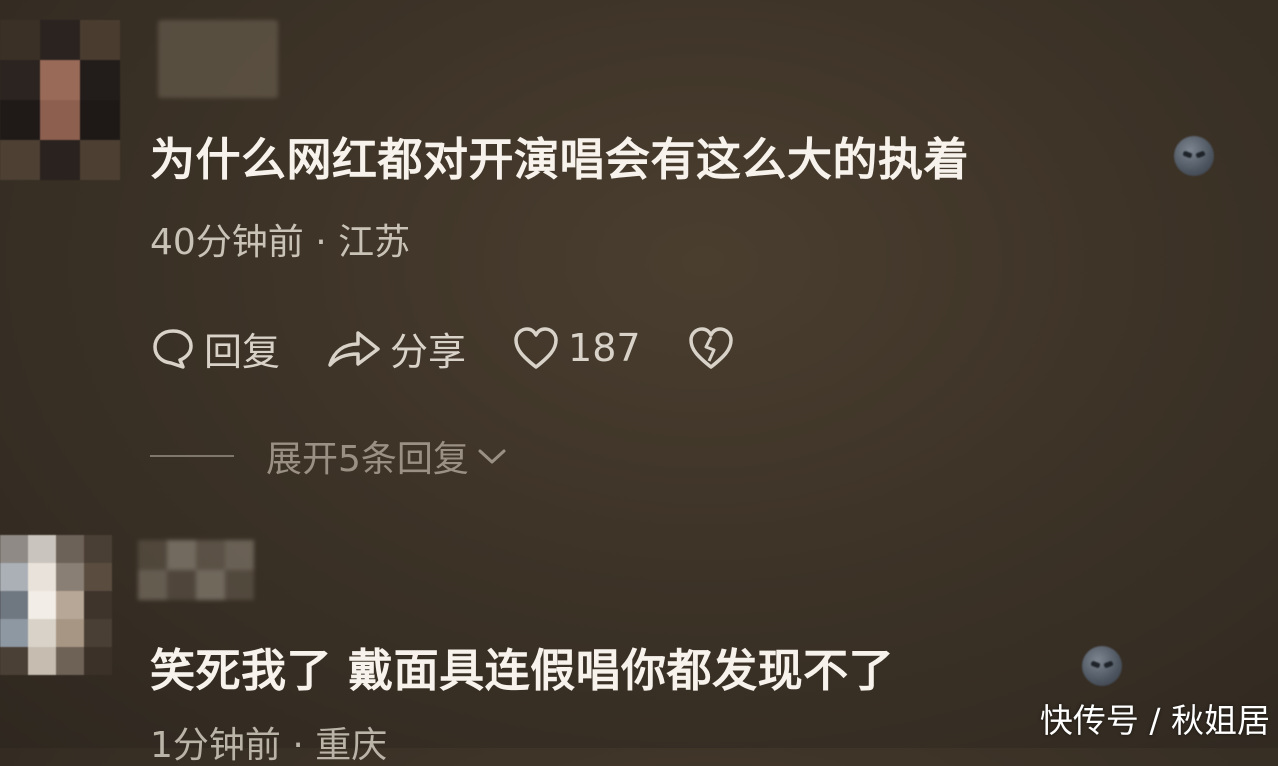 The width and height of the screenshot is (1278, 766). I want to click on comment-time: 40分钟前, so click(227, 242).